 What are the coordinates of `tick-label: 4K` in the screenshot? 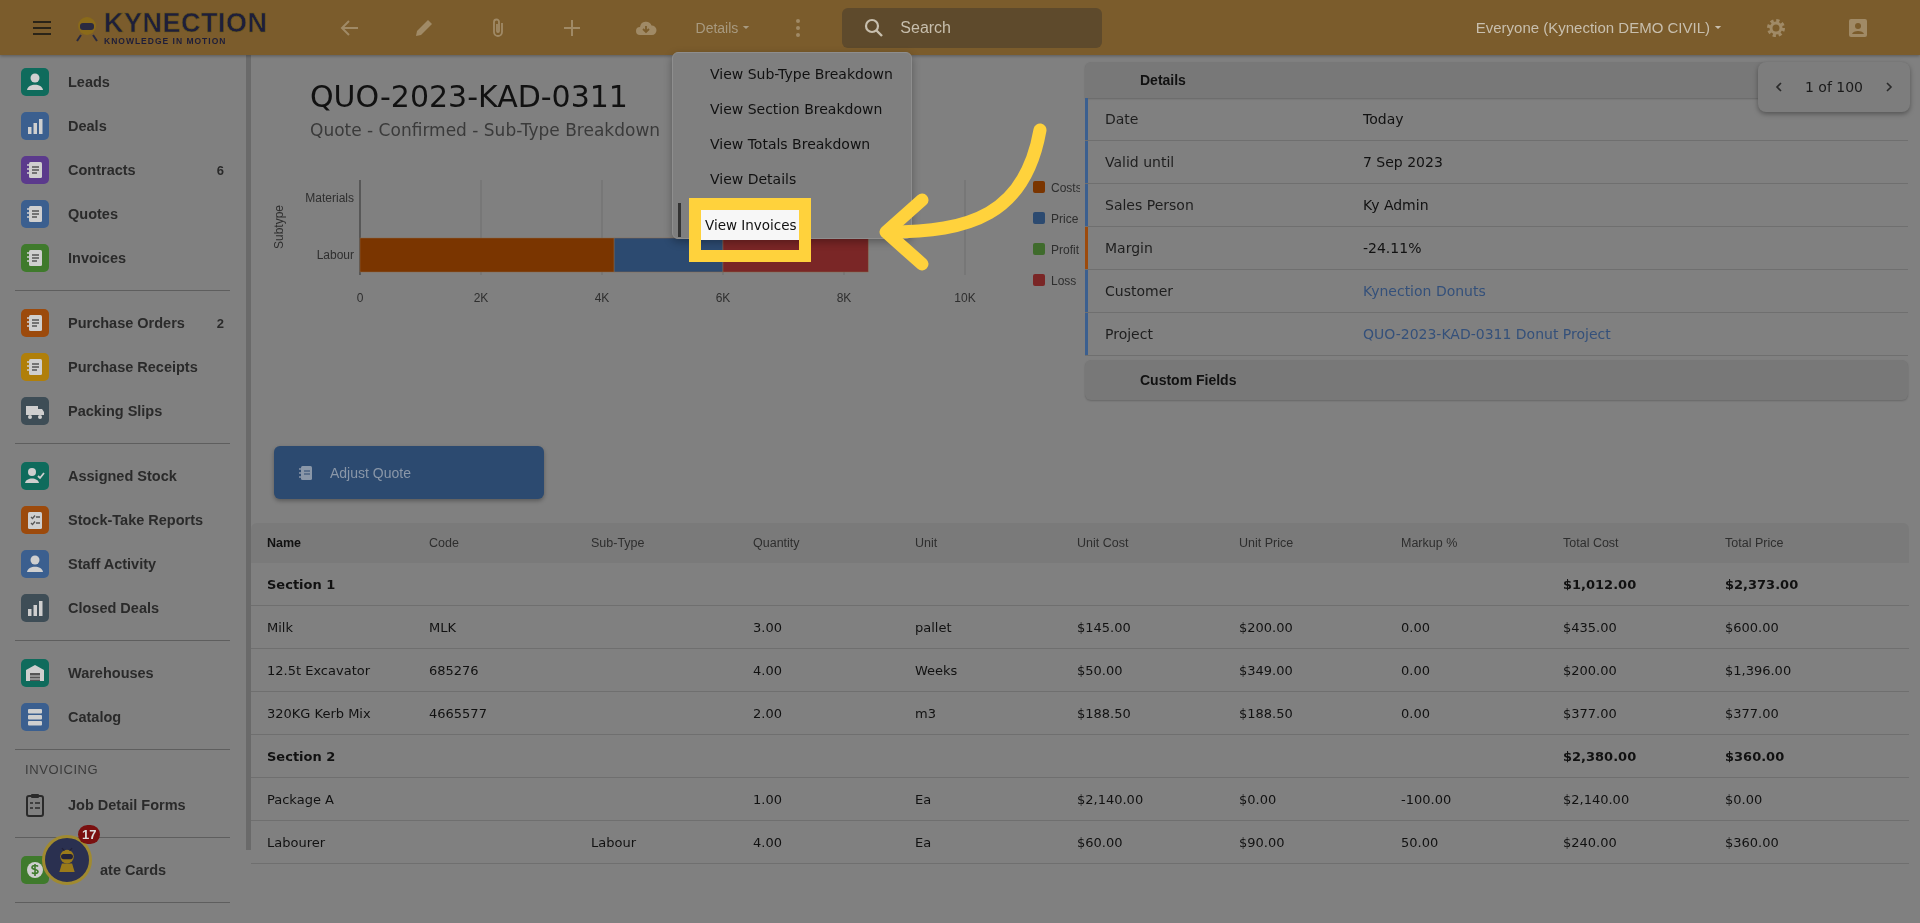 It's located at (602, 298).